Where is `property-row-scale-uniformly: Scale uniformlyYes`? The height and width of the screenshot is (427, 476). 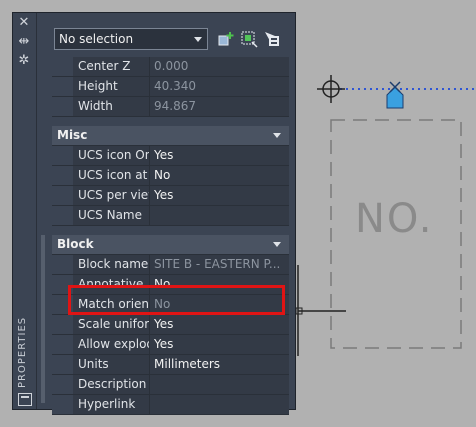
property-row-scale-uniformly: Scale uniformlyYes is located at coordinates (170, 325).